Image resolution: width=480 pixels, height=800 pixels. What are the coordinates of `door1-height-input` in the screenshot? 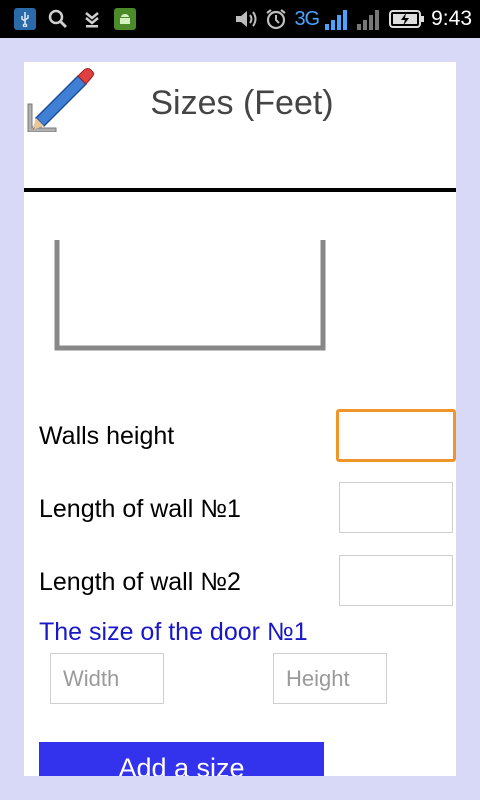 It's located at (330, 678).